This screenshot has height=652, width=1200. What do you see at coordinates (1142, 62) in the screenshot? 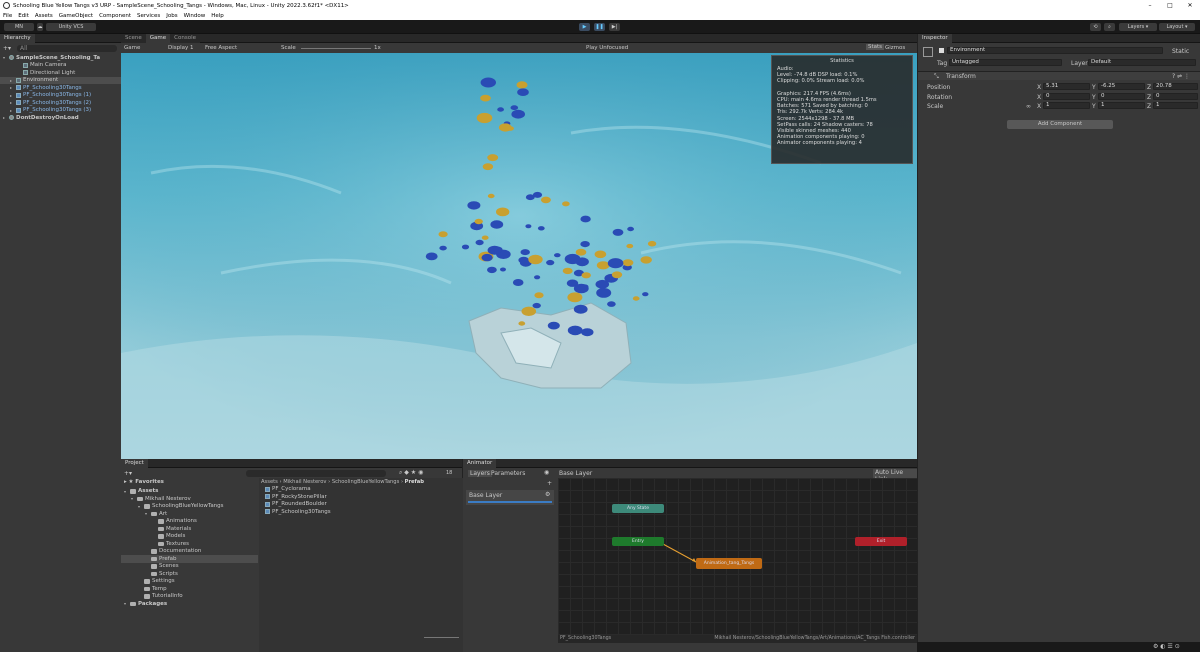
I see `layer-dropdown: Default` at bounding box center [1142, 62].